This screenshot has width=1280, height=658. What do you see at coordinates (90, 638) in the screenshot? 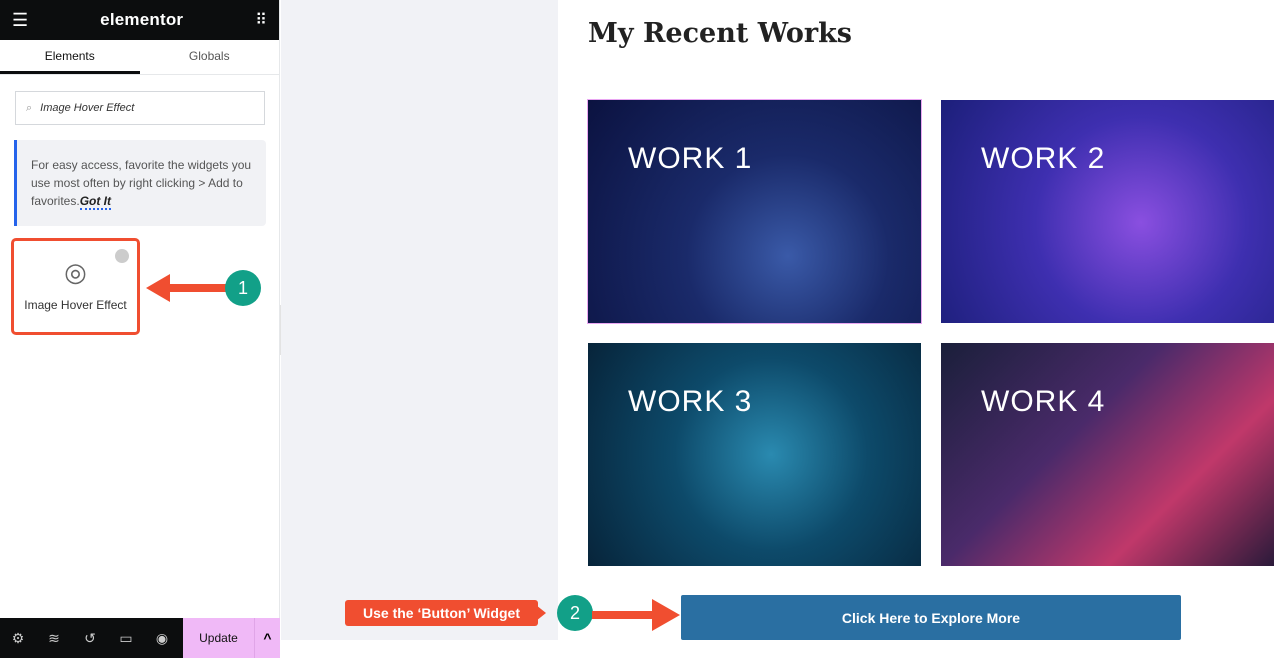
I see `history-icon: ↺` at bounding box center [90, 638].